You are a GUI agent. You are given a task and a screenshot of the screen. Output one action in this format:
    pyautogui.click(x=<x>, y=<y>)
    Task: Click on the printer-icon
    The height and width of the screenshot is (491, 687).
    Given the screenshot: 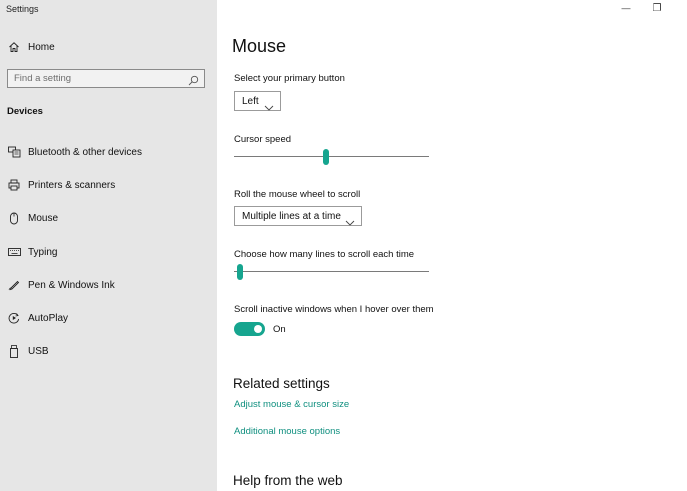 What is the action you would take?
    pyautogui.click(x=14, y=185)
    